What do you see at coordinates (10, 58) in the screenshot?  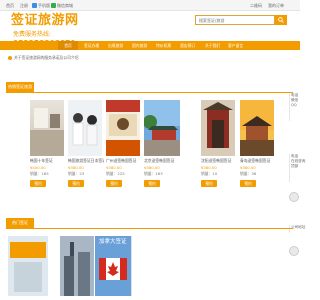 I see `notice-icon` at bounding box center [10, 58].